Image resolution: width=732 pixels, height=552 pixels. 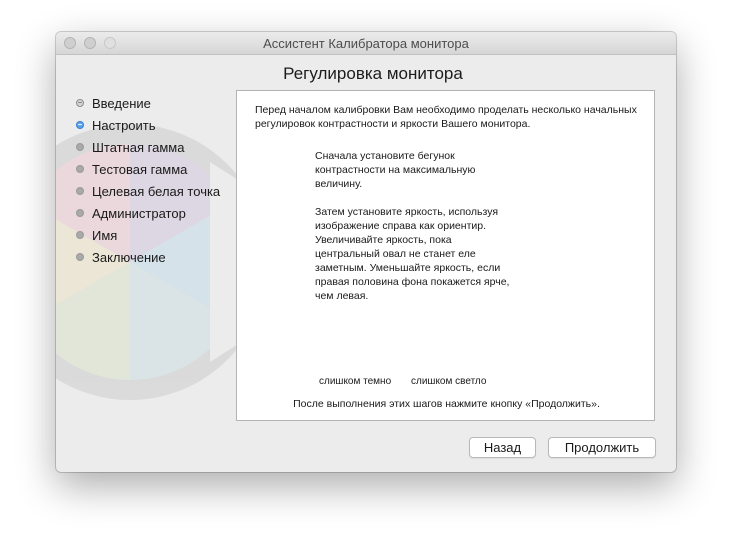 I want to click on step-white-point: Целевая белая точка, so click(x=148, y=191).